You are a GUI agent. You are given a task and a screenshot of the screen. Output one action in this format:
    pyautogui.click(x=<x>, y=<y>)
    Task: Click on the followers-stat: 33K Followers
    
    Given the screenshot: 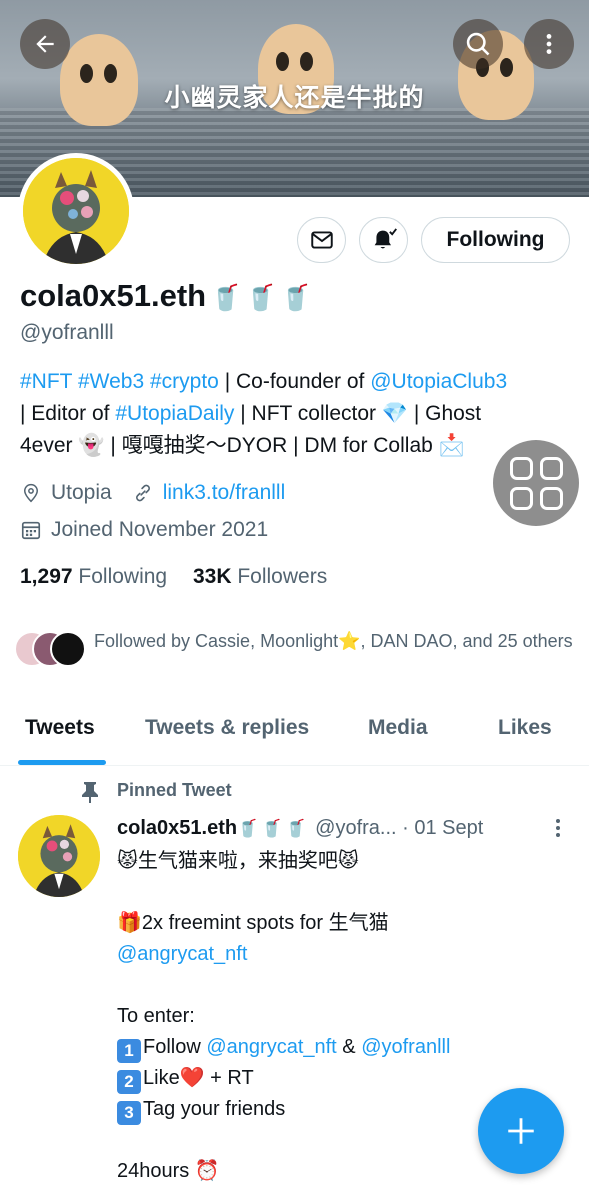 What is the action you would take?
    pyautogui.click(x=260, y=576)
    